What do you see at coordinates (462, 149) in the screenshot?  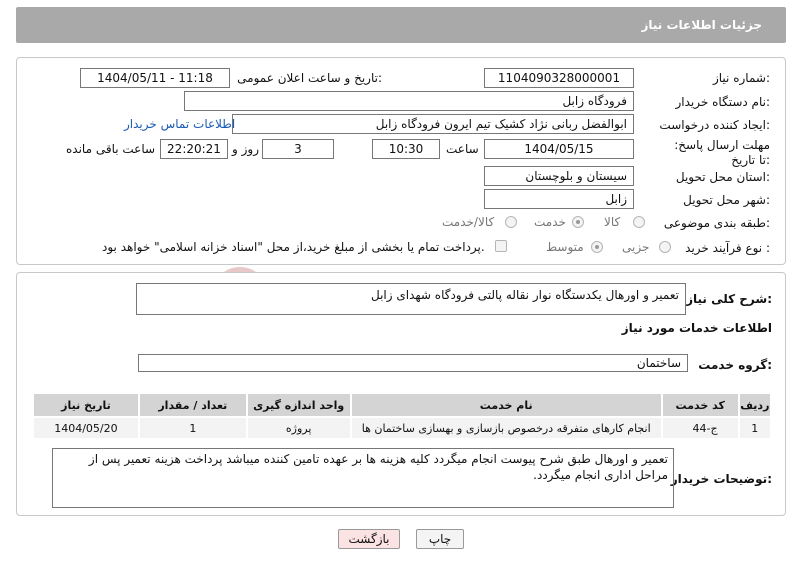 I see `deadline-time-label: ساعت` at bounding box center [462, 149].